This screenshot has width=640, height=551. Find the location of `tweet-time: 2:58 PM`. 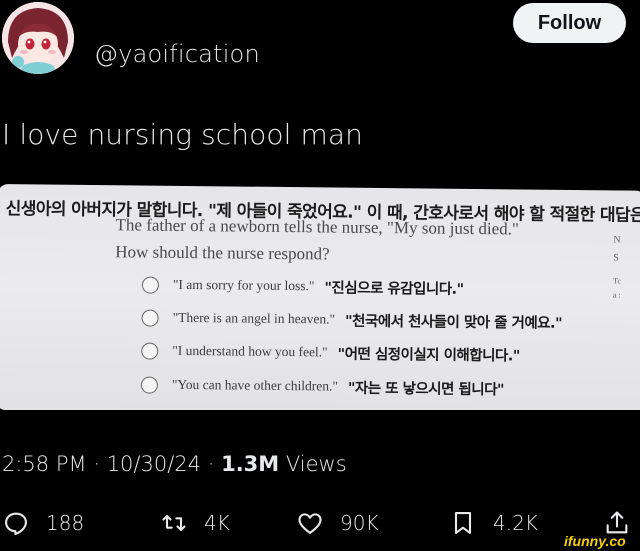

tweet-time: 2:58 PM is located at coordinates (44, 464).